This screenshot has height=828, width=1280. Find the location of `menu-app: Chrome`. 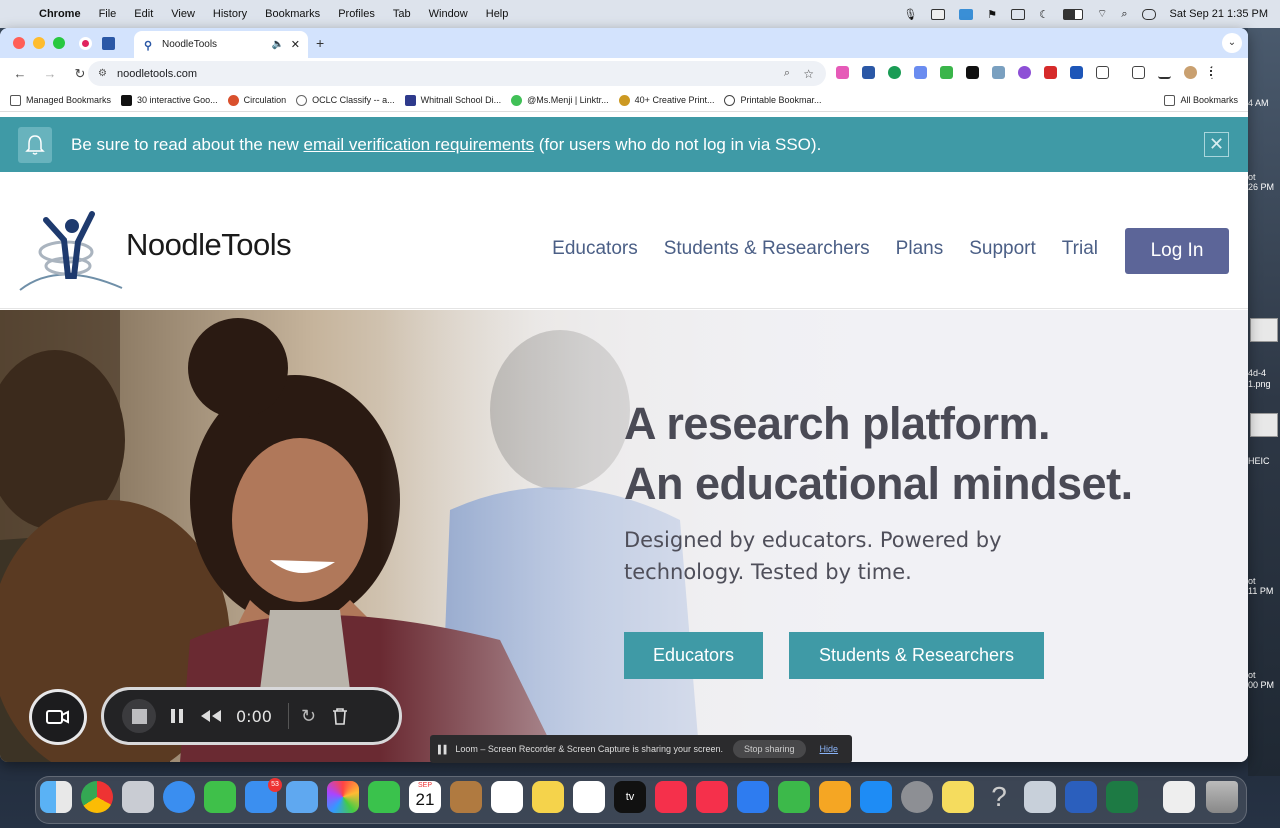

menu-app: Chrome is located at coordinates (60, 14).